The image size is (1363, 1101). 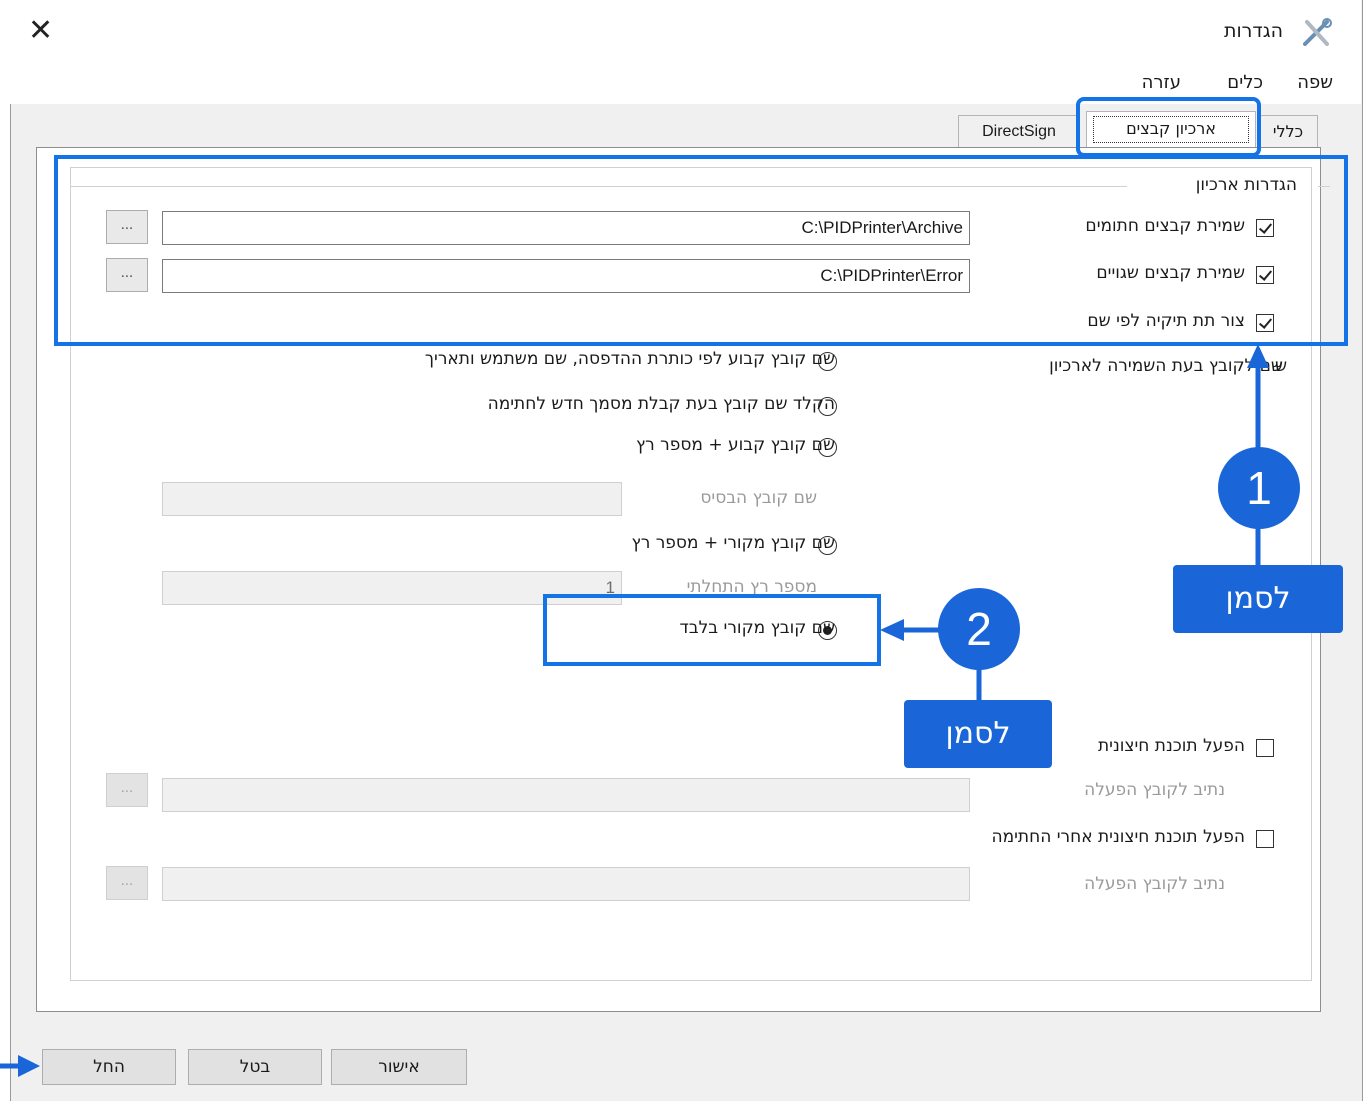 What do you see at coordinates (979, 629) in the screenshot?
I see `annotation-badge-2: 2` at bounding box center [979, 629].